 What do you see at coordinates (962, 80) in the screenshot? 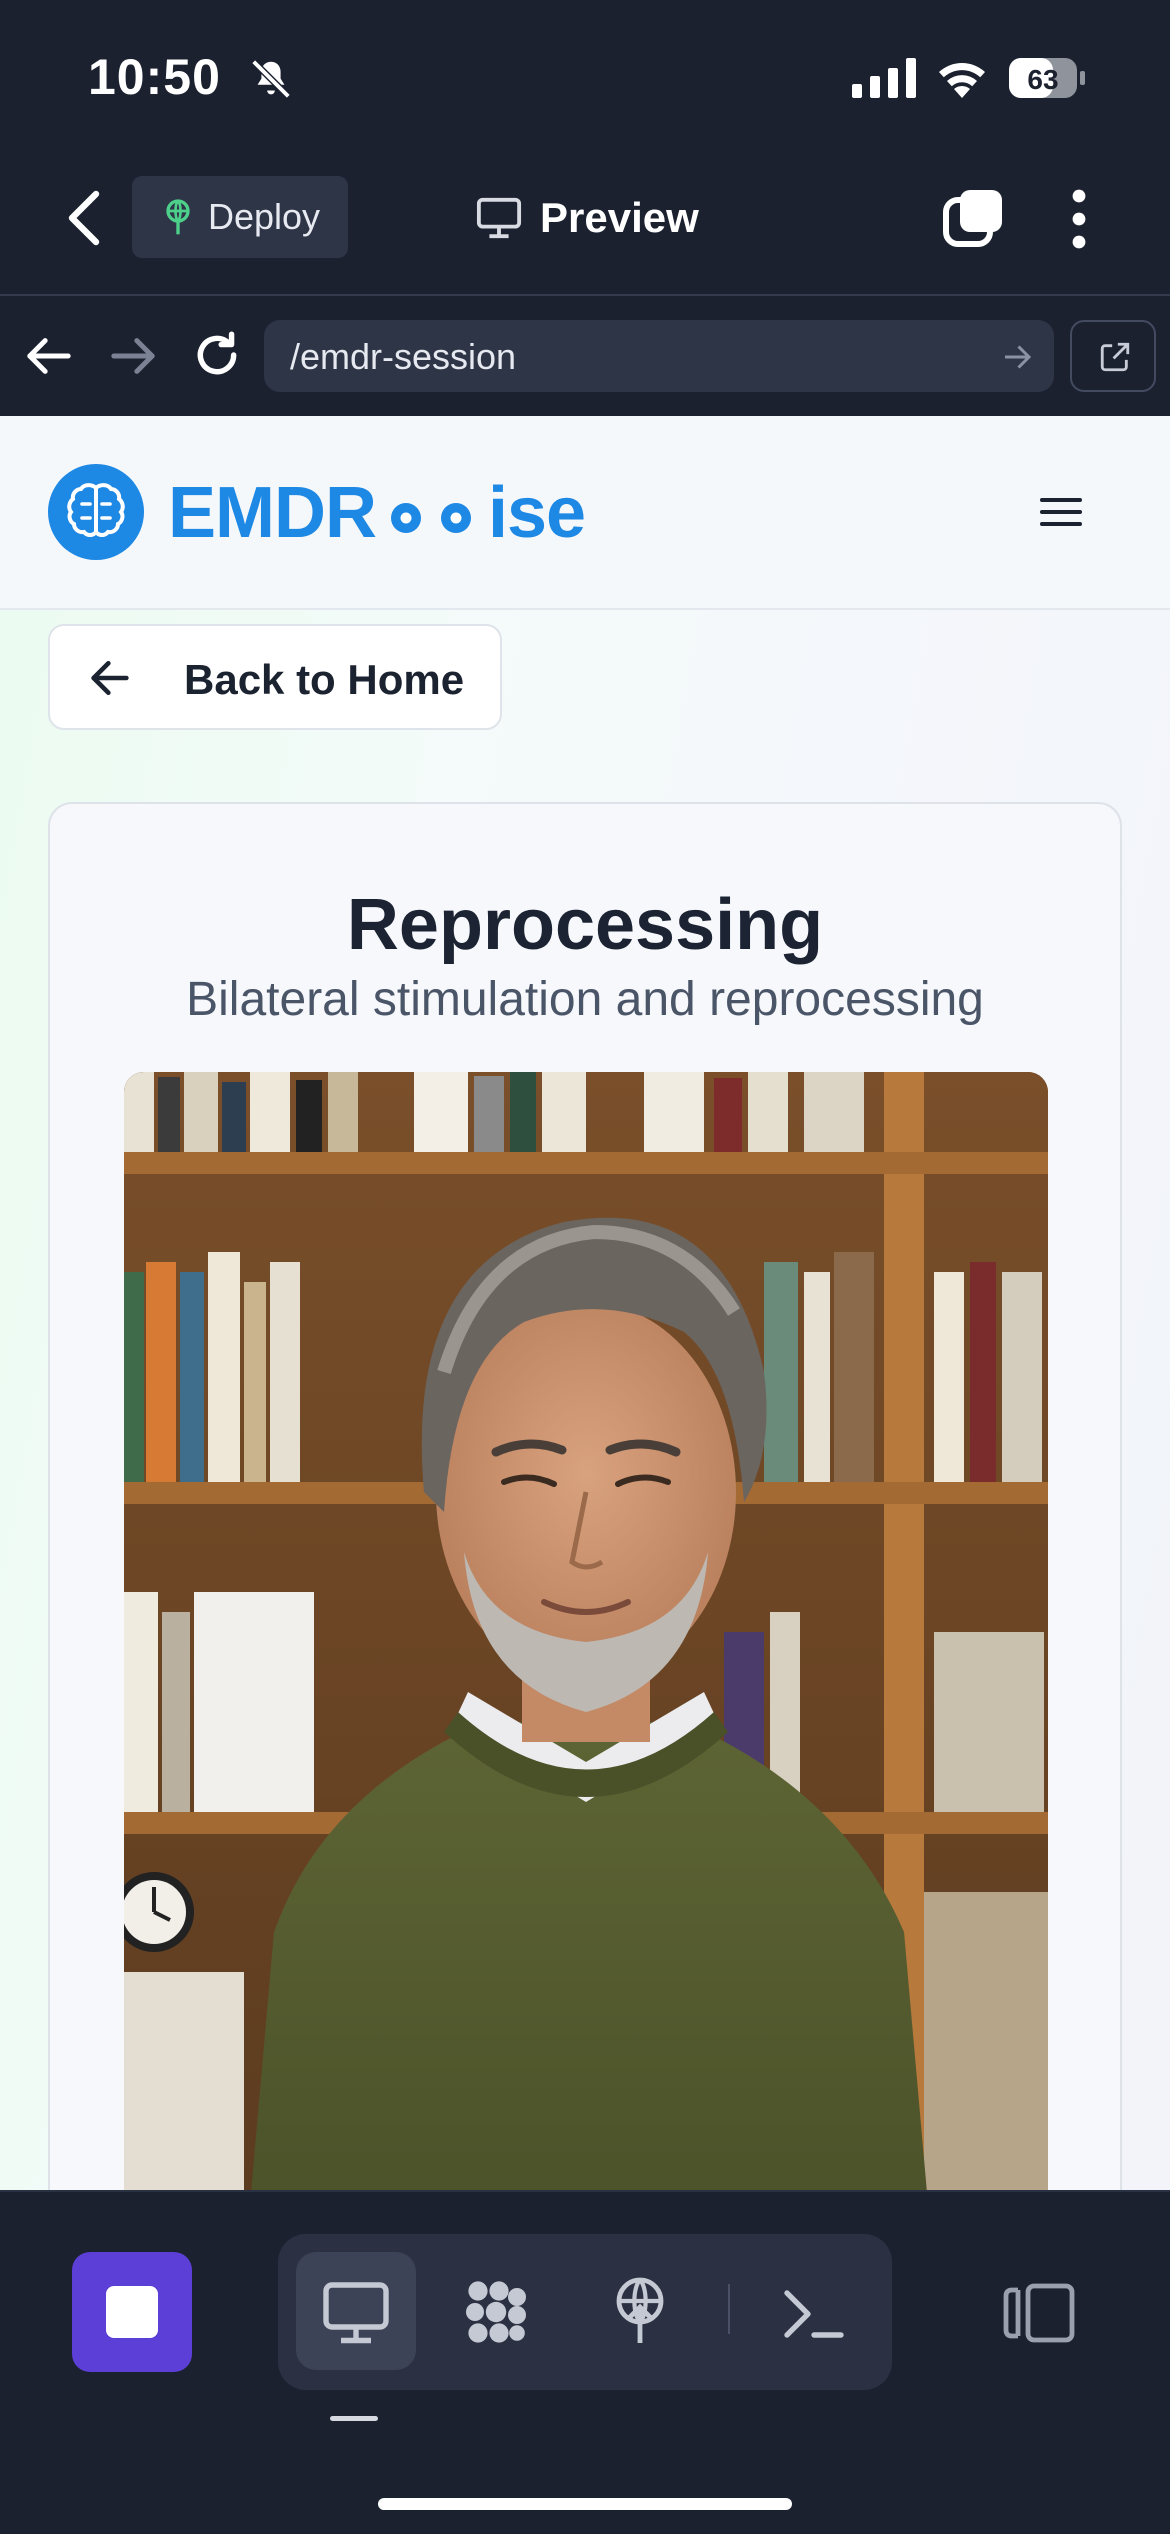
I see `wifi-icon` at bounding box center [962, 80].